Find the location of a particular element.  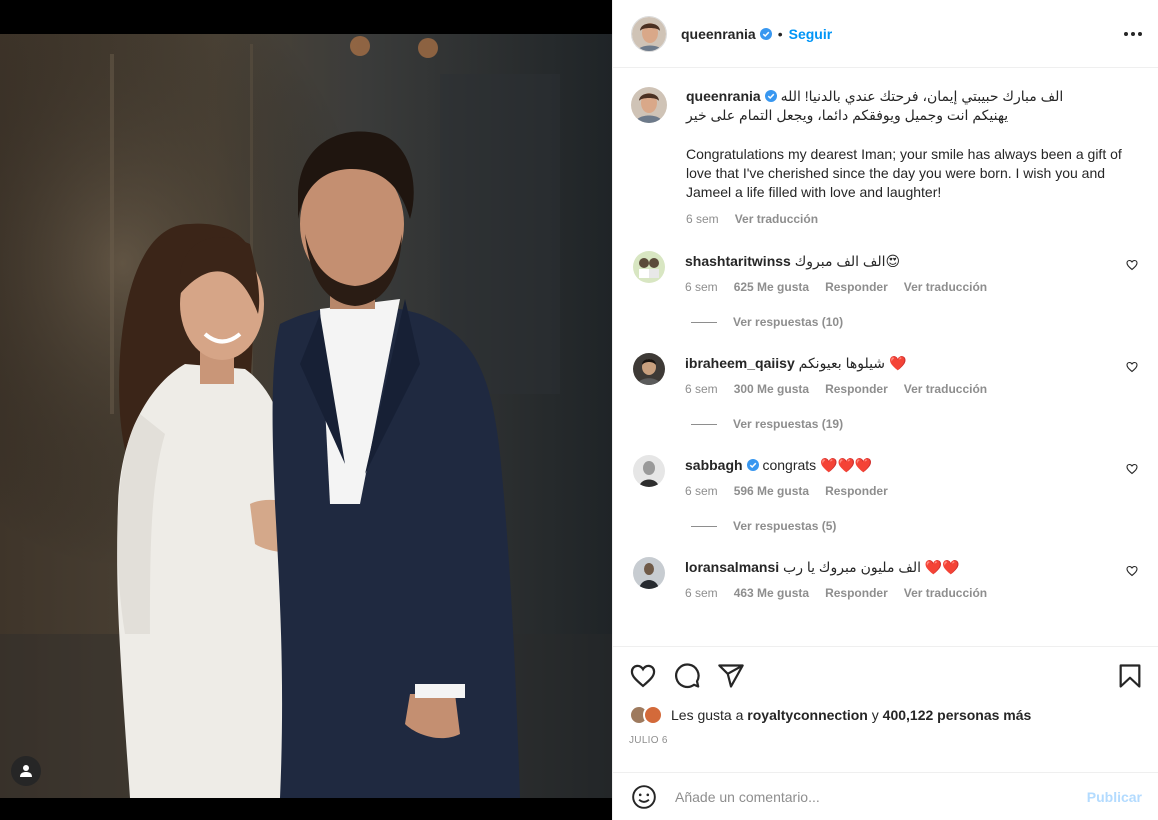

likes-joiner: y is located at coordinates (875, 715).